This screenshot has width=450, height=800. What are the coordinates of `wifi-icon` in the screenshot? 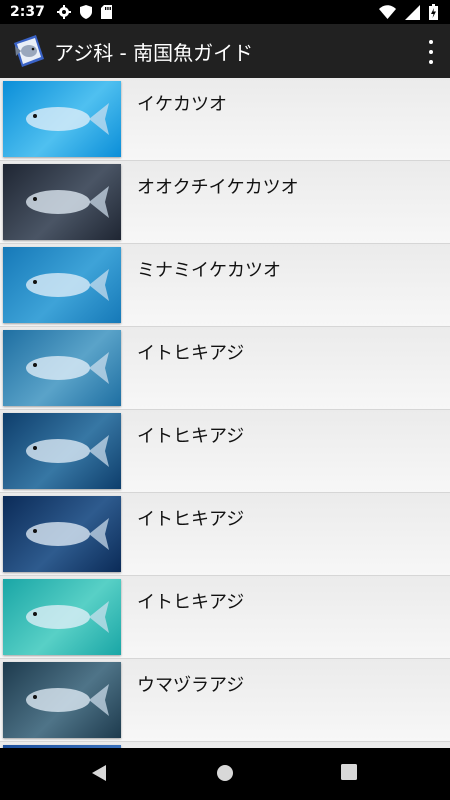 It's located at (387, 12).